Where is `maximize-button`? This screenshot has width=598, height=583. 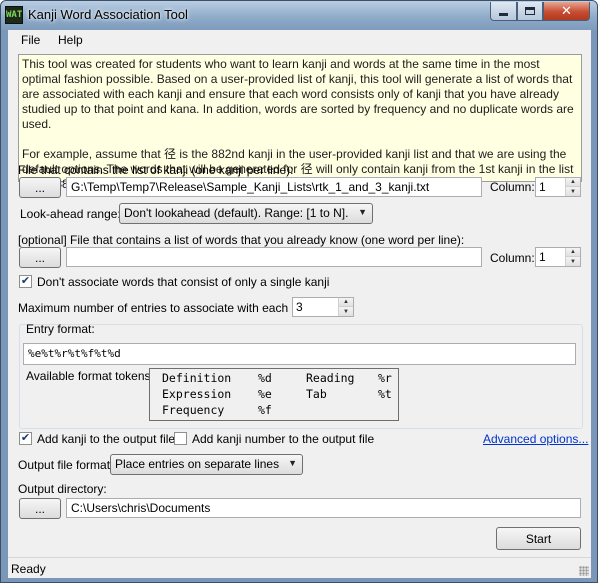
maximize-button is located at coordinates (530, 11).